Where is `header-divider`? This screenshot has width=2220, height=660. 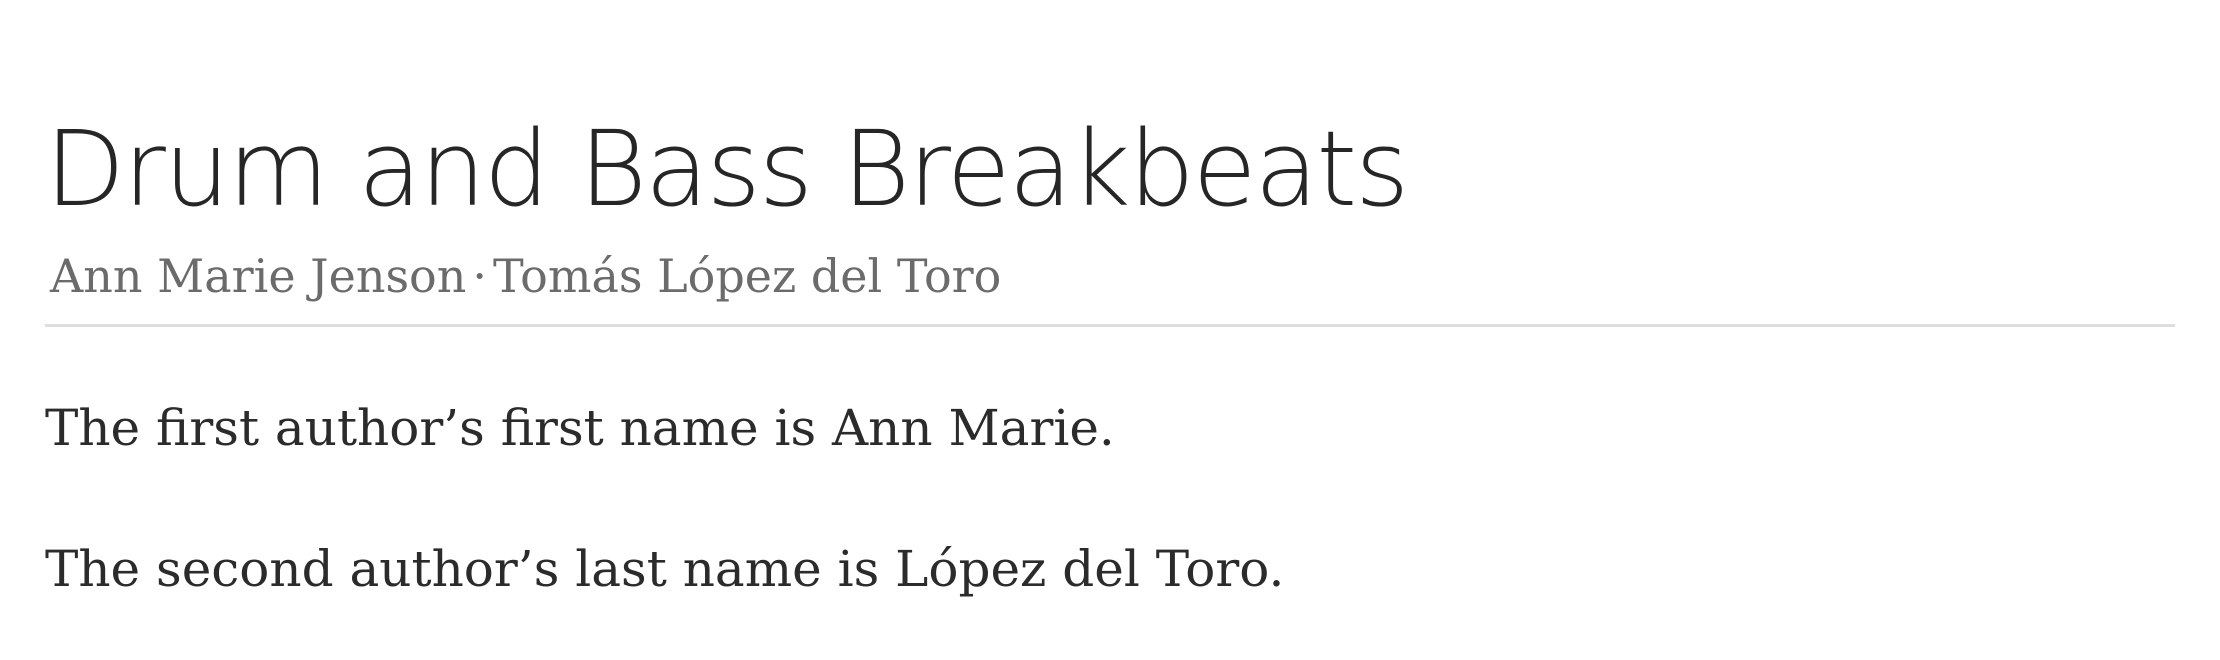 header-divider is located at coordinates (1110, 325).